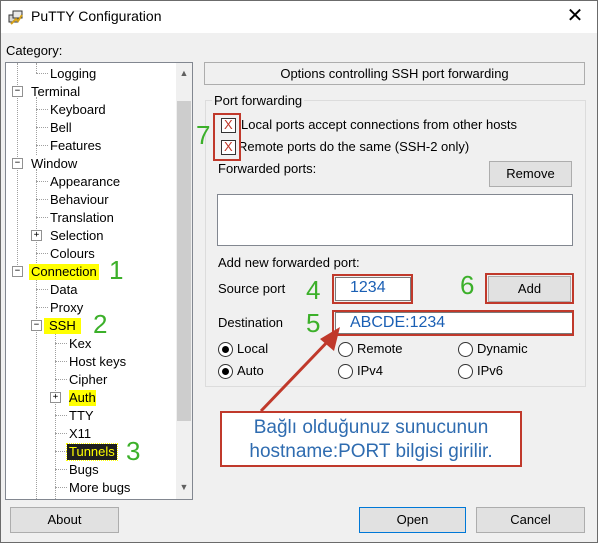 This screenshot has width=598, height=543. I want to click on tree-item-selection: Selection, so click(76, 236).